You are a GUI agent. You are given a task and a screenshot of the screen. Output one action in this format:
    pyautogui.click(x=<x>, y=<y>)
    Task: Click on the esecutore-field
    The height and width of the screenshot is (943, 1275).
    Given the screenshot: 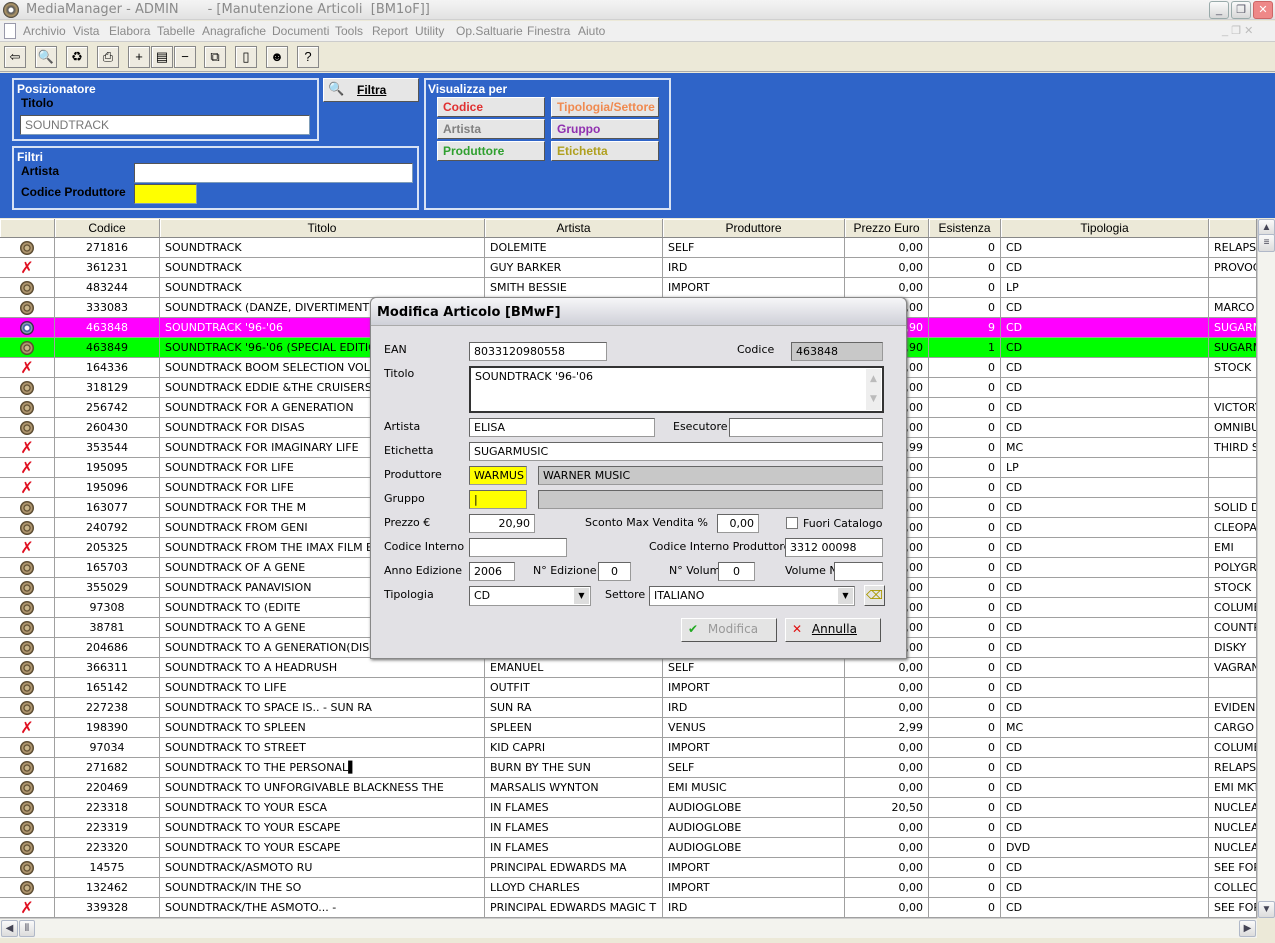 What is the action you would take?
    pyautogui.click(x=806, y=427)
    